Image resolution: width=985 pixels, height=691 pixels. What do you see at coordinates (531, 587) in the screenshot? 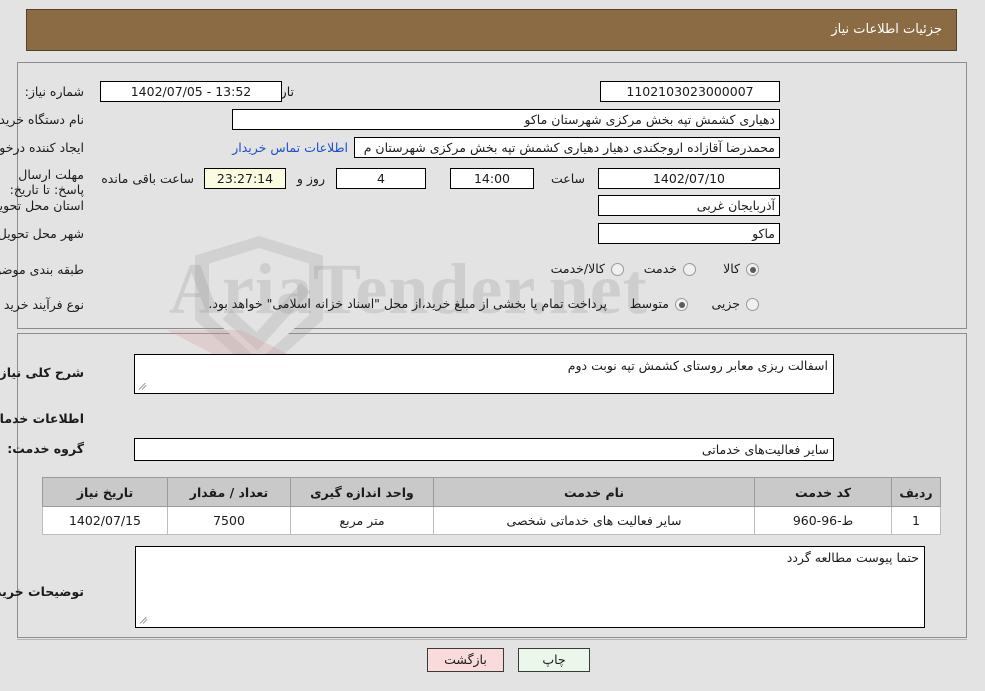
I see `buyer-notes-textarea: حتما پیوست مطالعه گردد` at bounding box center [531, 587].